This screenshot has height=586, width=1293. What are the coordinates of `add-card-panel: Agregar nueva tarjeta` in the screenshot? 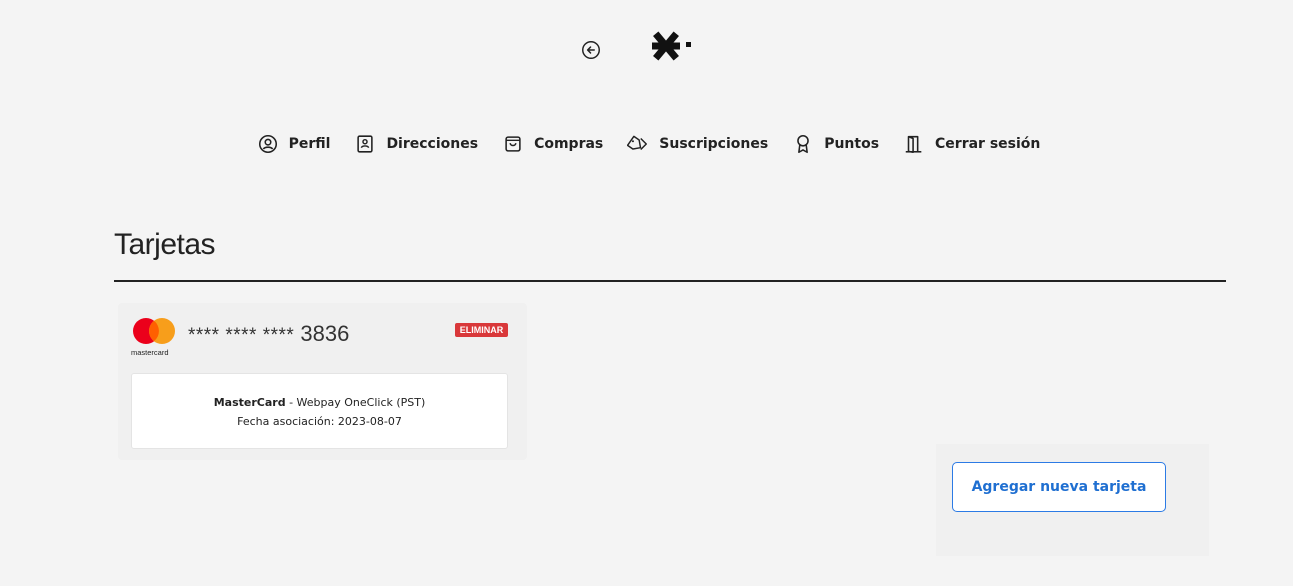 It's located at (1072, 500).